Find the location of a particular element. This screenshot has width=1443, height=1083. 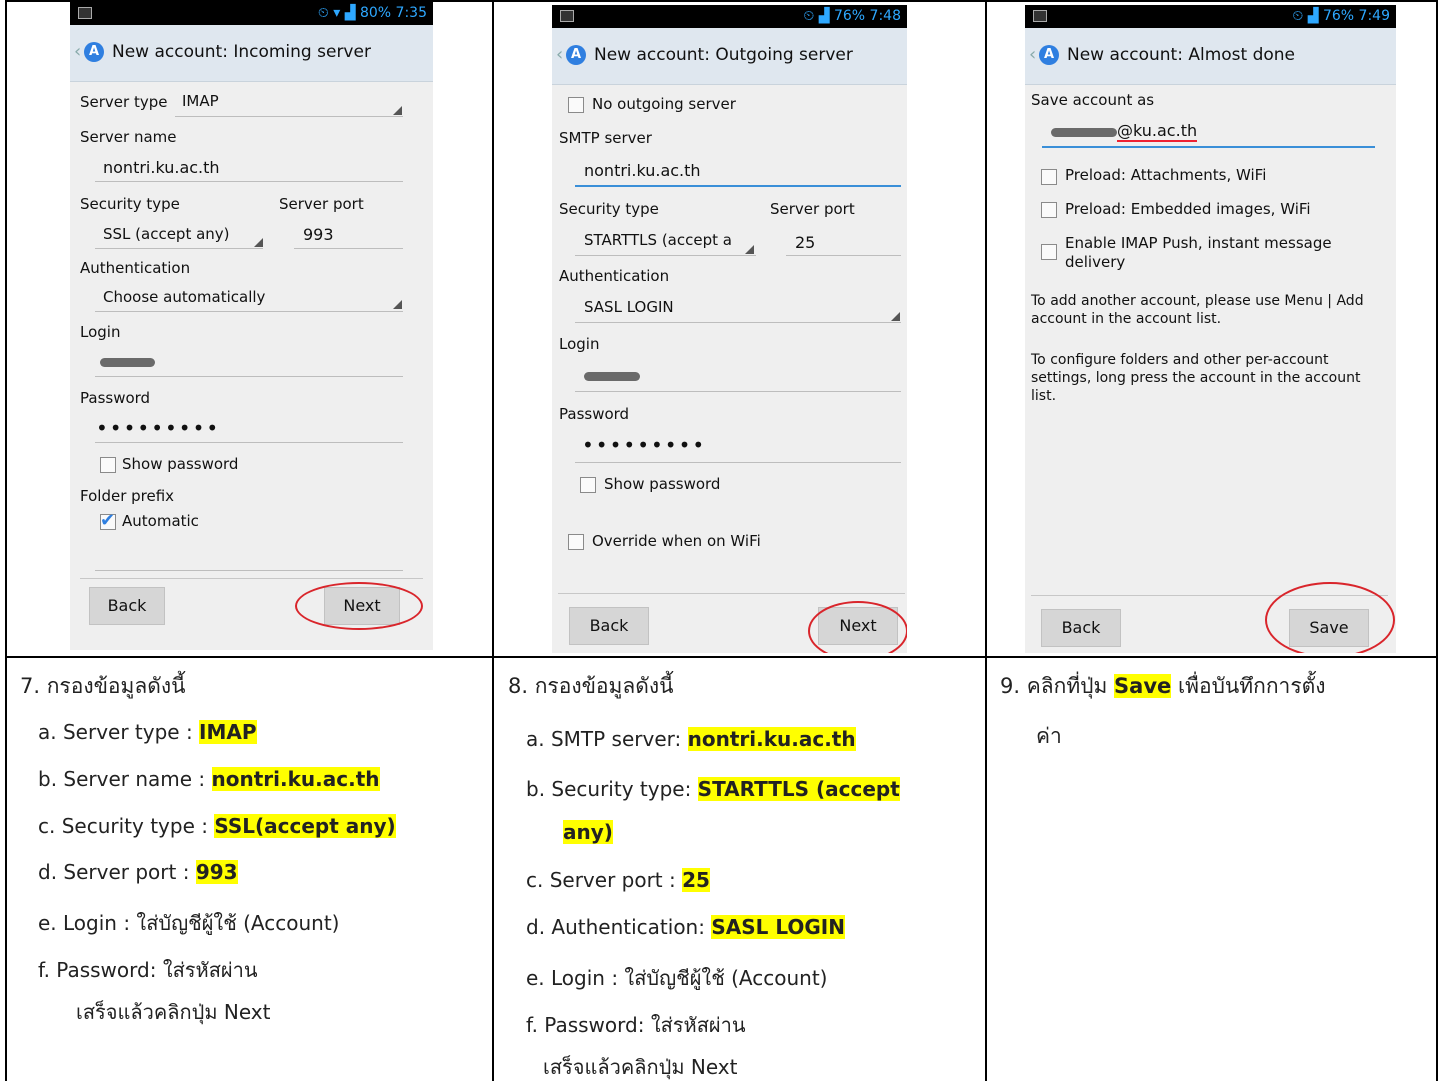

step-9-line-2: ค่า is located at coordinates (1049, 736).